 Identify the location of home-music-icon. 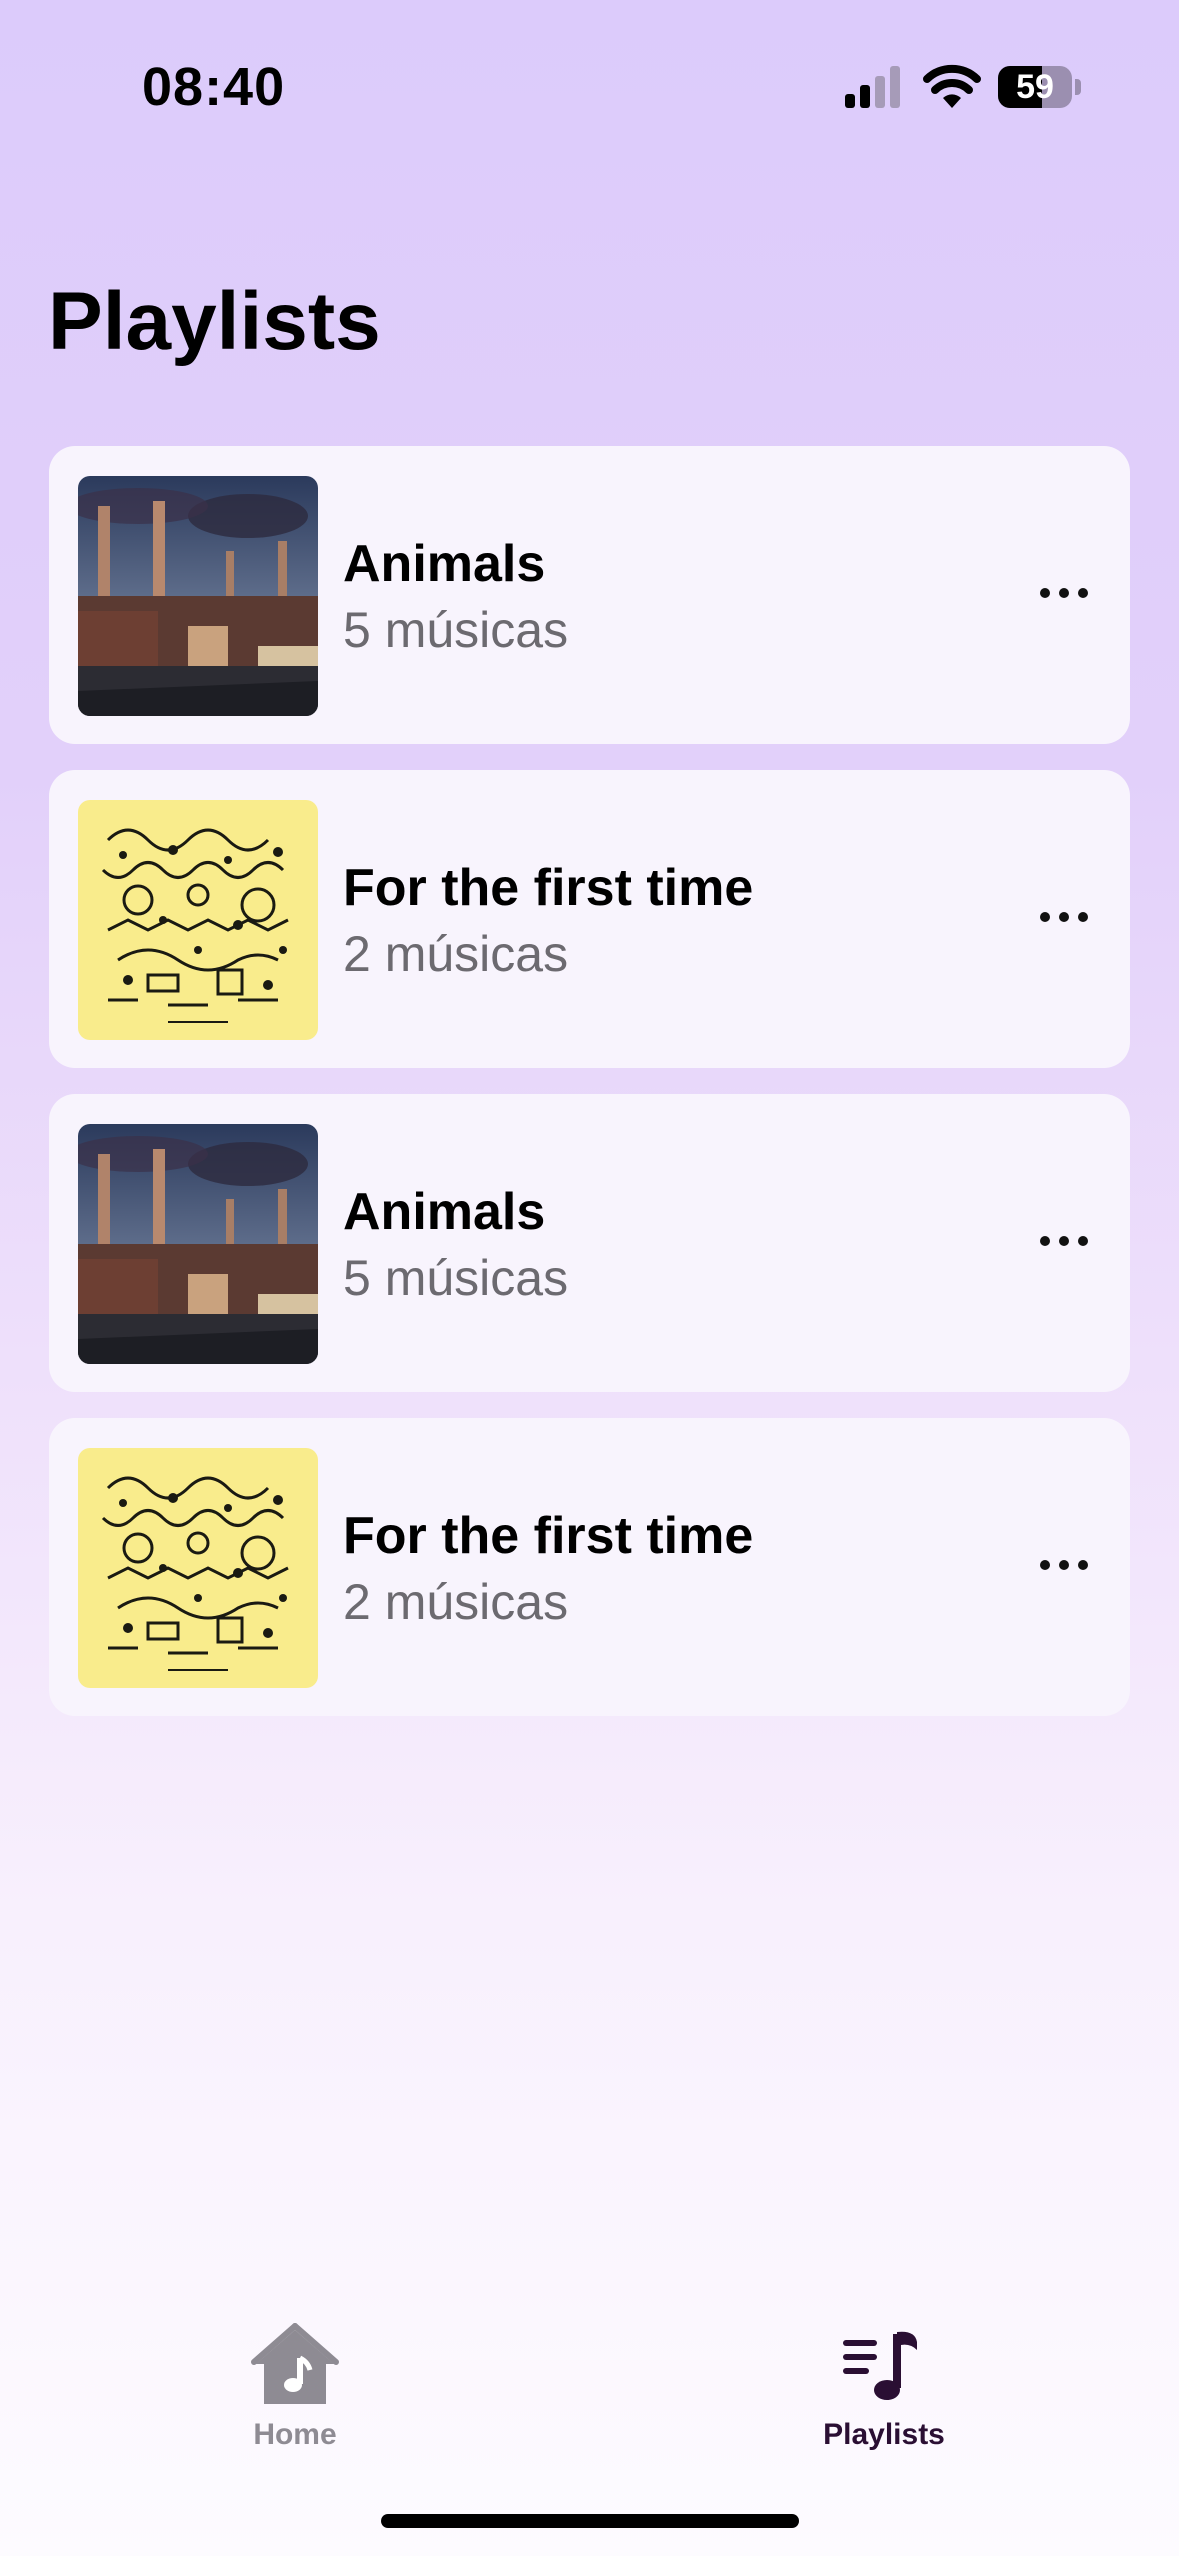
(295, 2363).